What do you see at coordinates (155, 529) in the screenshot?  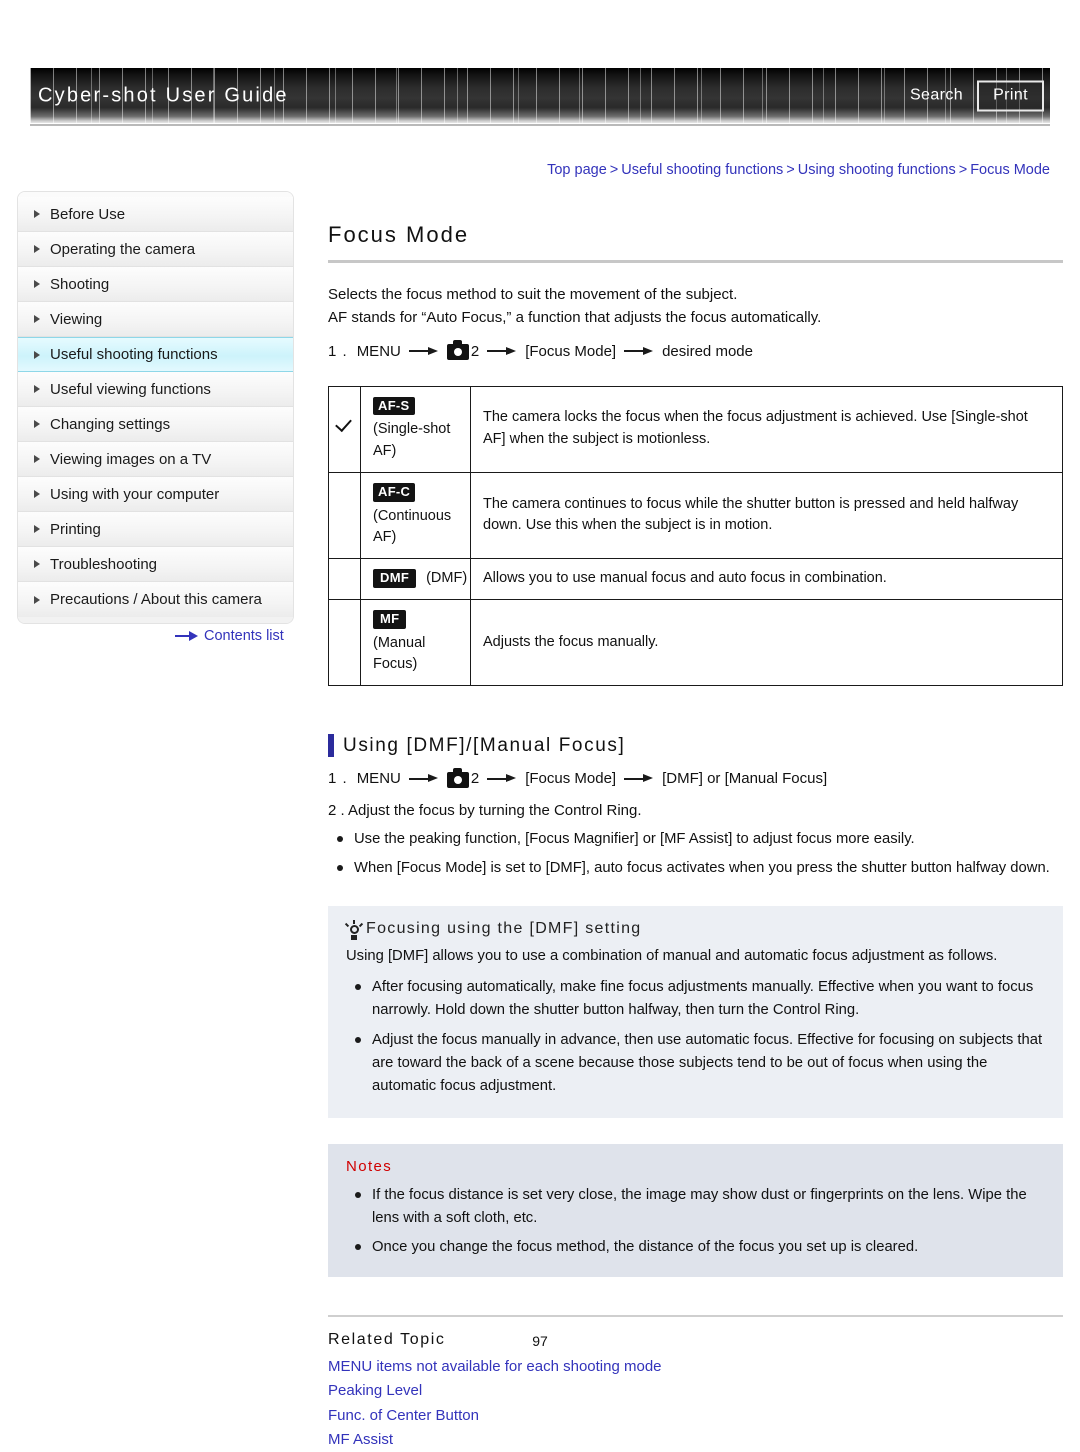 I see `sidebar-item-printing: Printing` at bounding box center [155, 529].